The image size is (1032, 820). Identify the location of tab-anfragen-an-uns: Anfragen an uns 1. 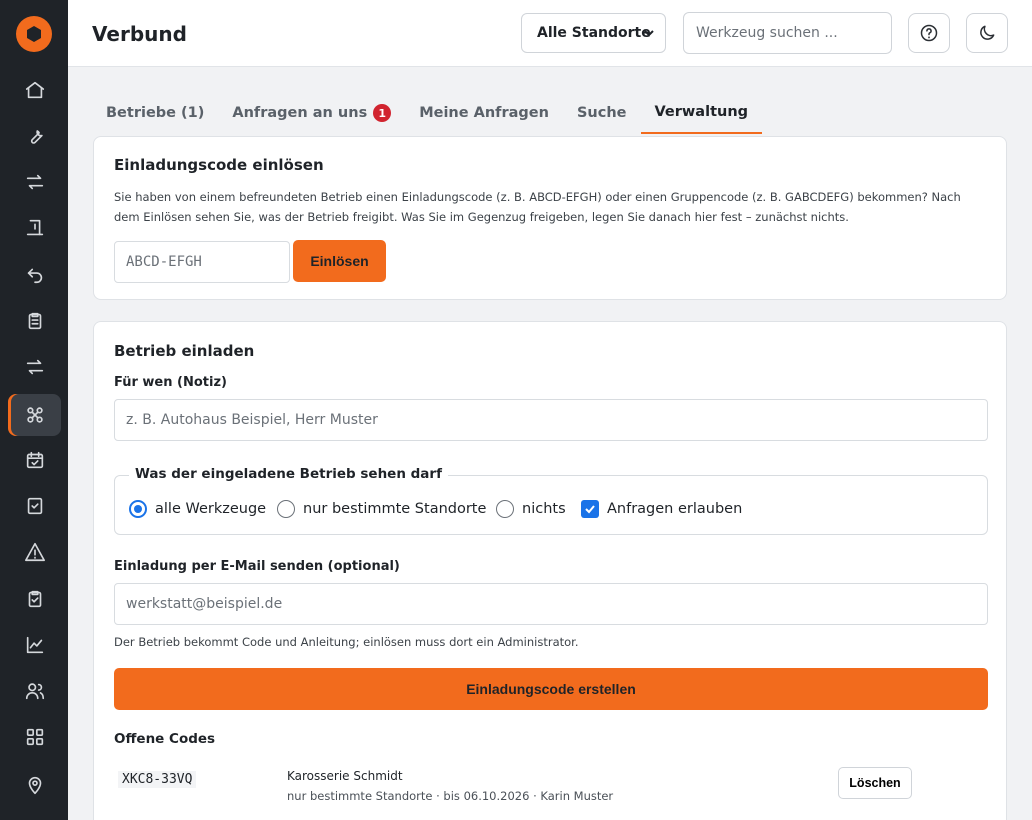
(311, 113).